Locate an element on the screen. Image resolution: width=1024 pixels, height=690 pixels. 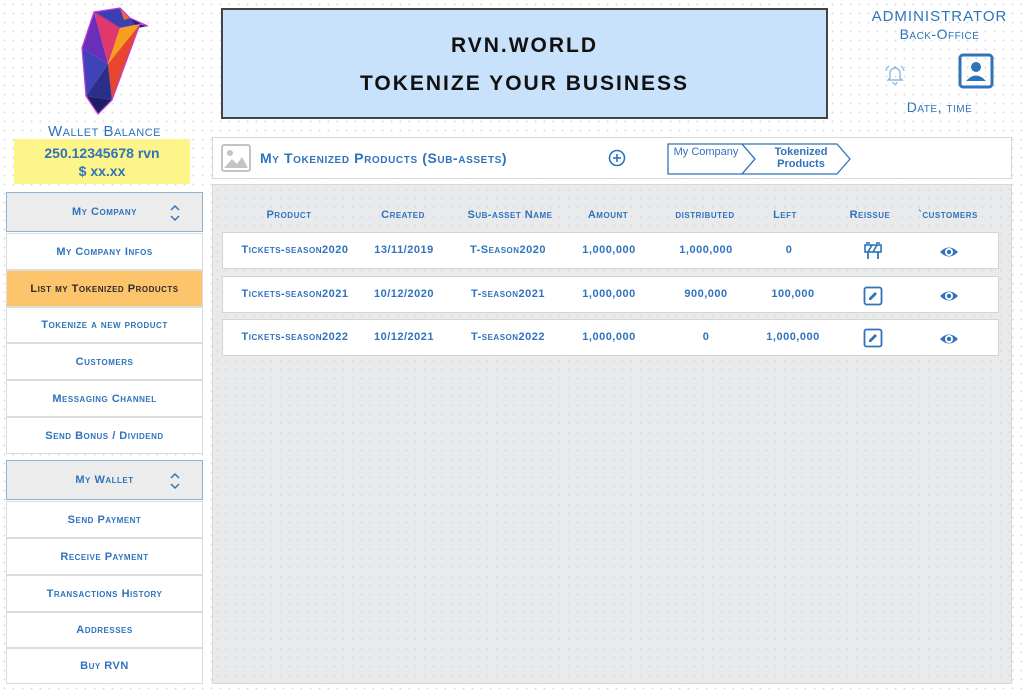
bell-icon is located at coordinates (895, 74).